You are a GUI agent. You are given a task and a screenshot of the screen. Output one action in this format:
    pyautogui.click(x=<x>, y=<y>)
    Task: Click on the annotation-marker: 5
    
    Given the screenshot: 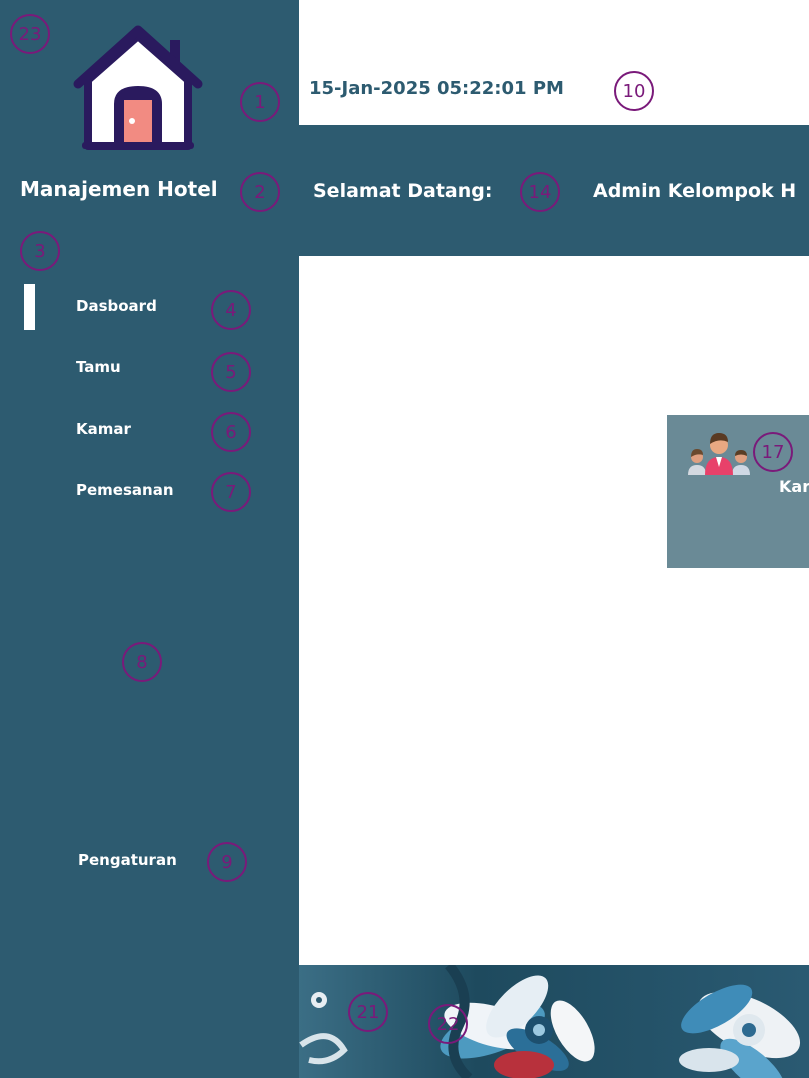 What is the action you would take?
    pyautogui.click(x=231, y=372)
    